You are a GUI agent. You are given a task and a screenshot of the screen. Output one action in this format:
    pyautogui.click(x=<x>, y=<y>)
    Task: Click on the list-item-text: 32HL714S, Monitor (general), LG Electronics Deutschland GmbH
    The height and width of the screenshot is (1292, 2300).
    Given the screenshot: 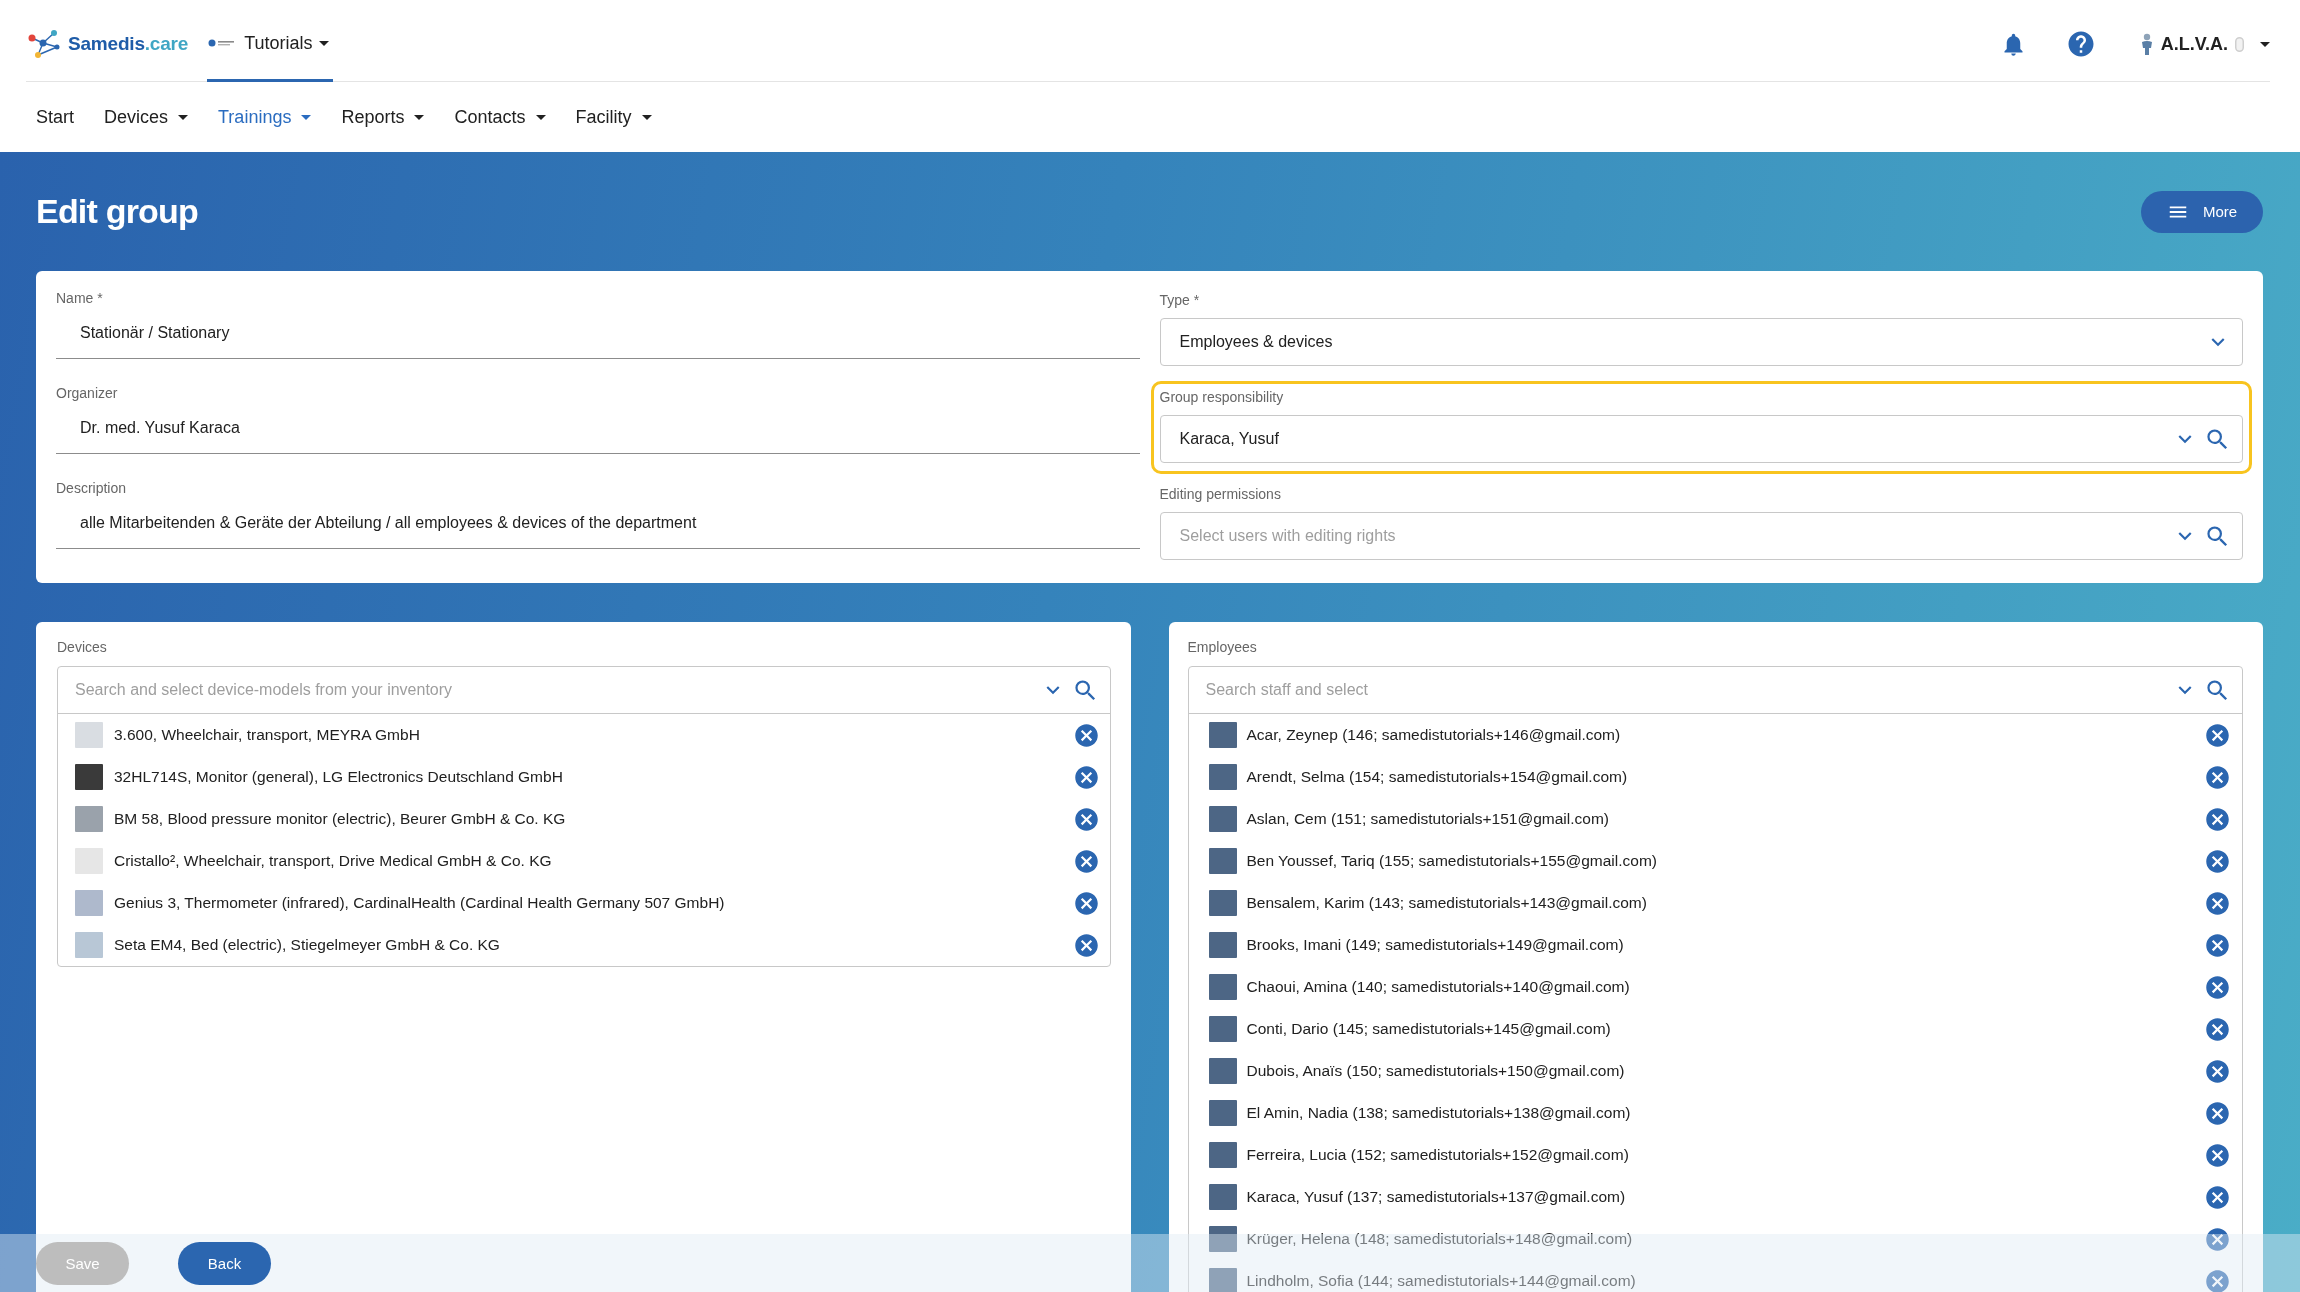 What is the action you would take?
    pyautogui.click(x=339, y=777)
    